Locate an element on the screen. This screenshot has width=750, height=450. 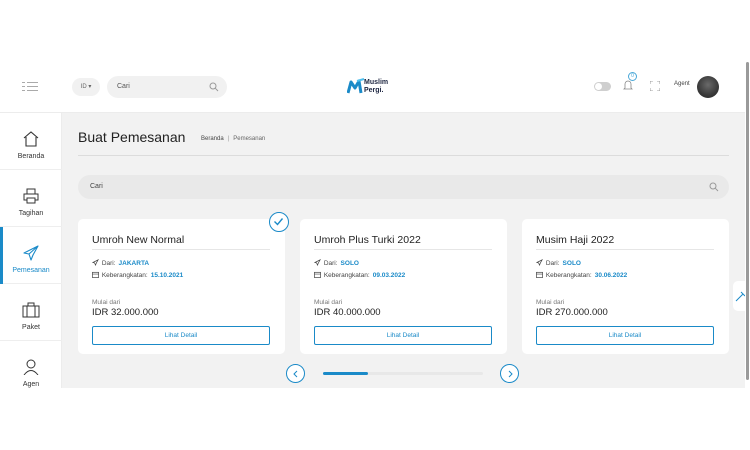
header-search-placeholder: Cari is located at coordinates (123, 86).